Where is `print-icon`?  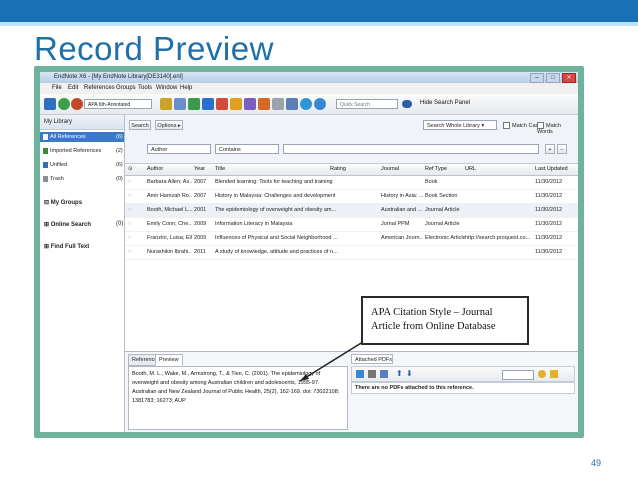 print-icon is located at coordinates (372, 374).